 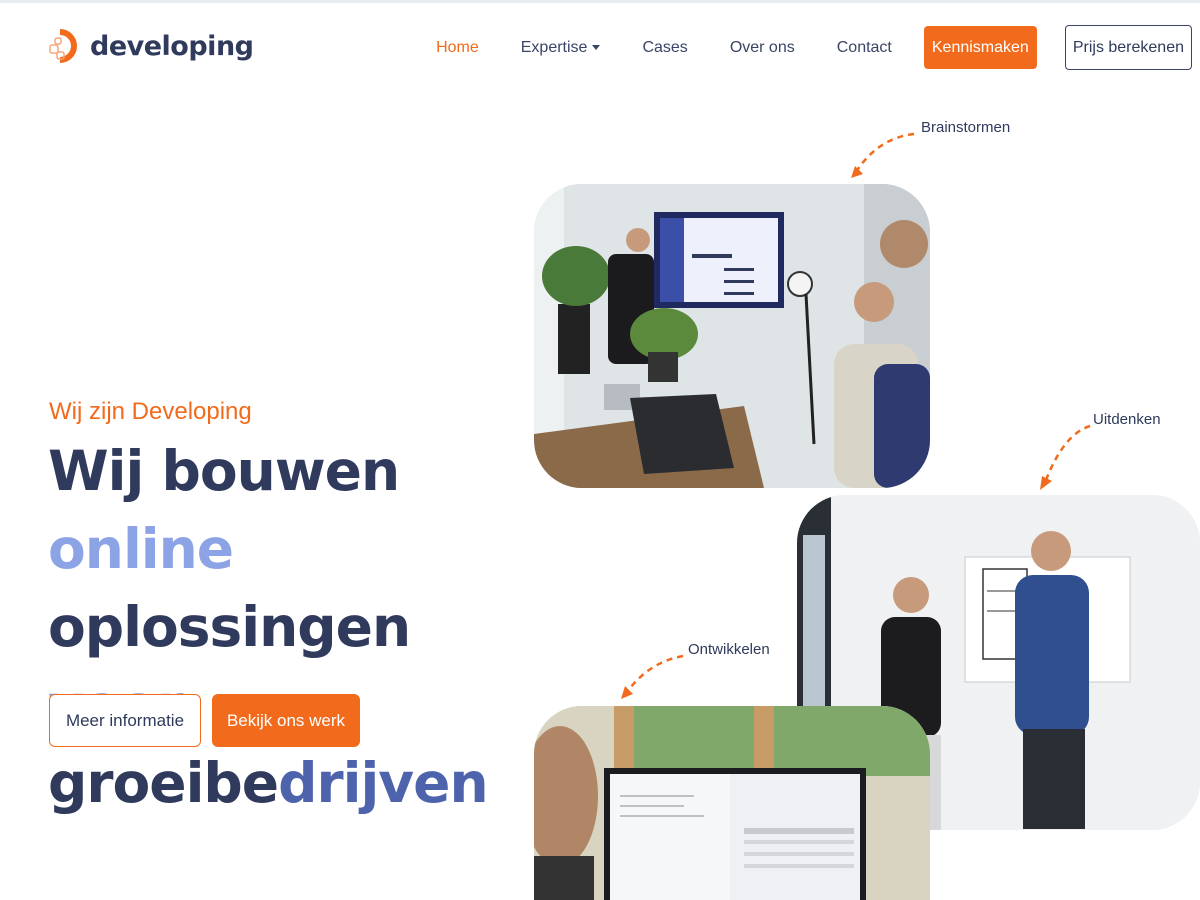 I want to click on step-label-brainstormen: Brainstormen, so click(x=966, y=127).